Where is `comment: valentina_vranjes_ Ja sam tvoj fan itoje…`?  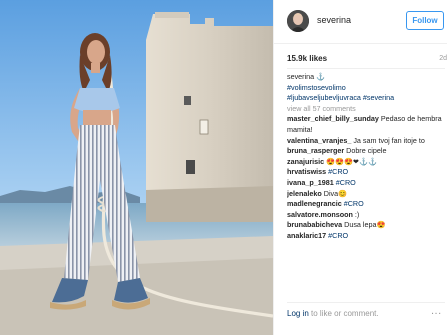 comment: valentina_vranjes_ Ja sam tvoj fan itoje… is located at coordinates (366, 141).